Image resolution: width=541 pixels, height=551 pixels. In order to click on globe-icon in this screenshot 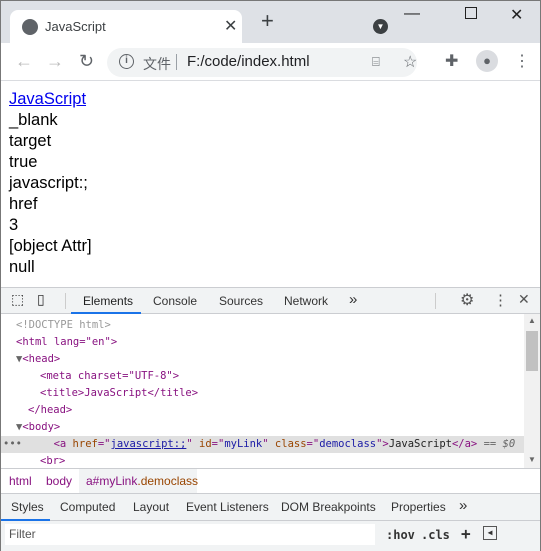, I will do `click(30, 27)`.